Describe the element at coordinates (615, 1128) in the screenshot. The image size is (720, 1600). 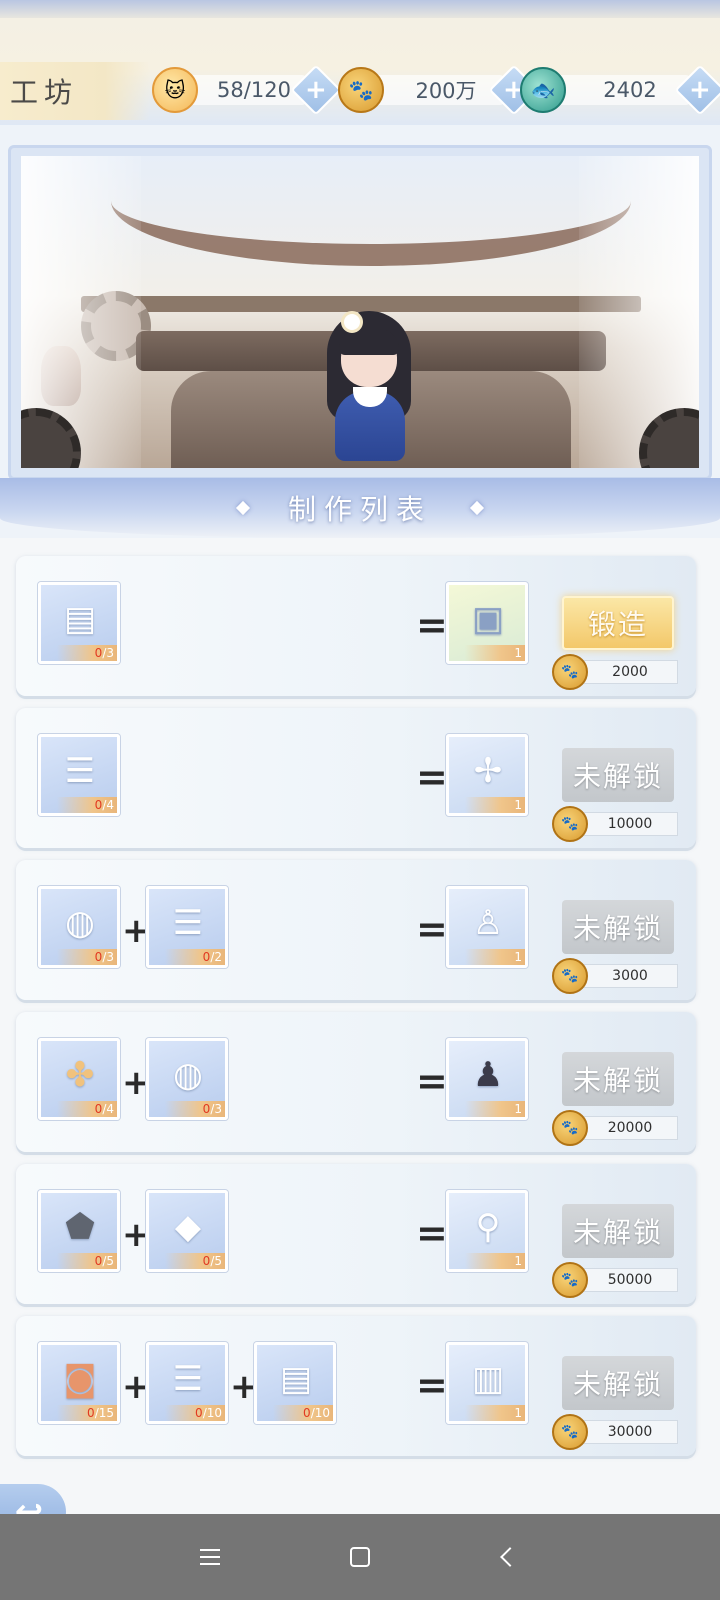
I see `cost-display: 🐾 20000` at that location.